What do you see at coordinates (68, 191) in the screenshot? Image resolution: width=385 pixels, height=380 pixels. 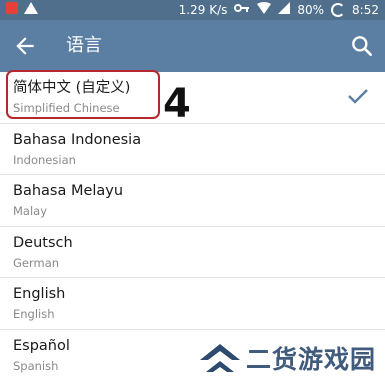 I see `language-name: Bahasa Melayu` at bounding box center [68, 191].